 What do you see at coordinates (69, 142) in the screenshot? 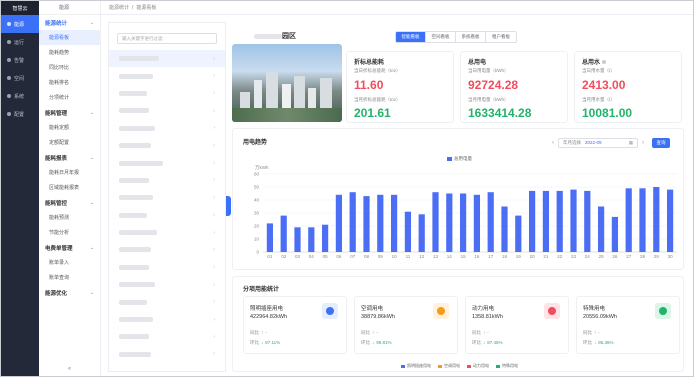
I see `submenu-item: 定额配置` at bounding box center [69, 142].